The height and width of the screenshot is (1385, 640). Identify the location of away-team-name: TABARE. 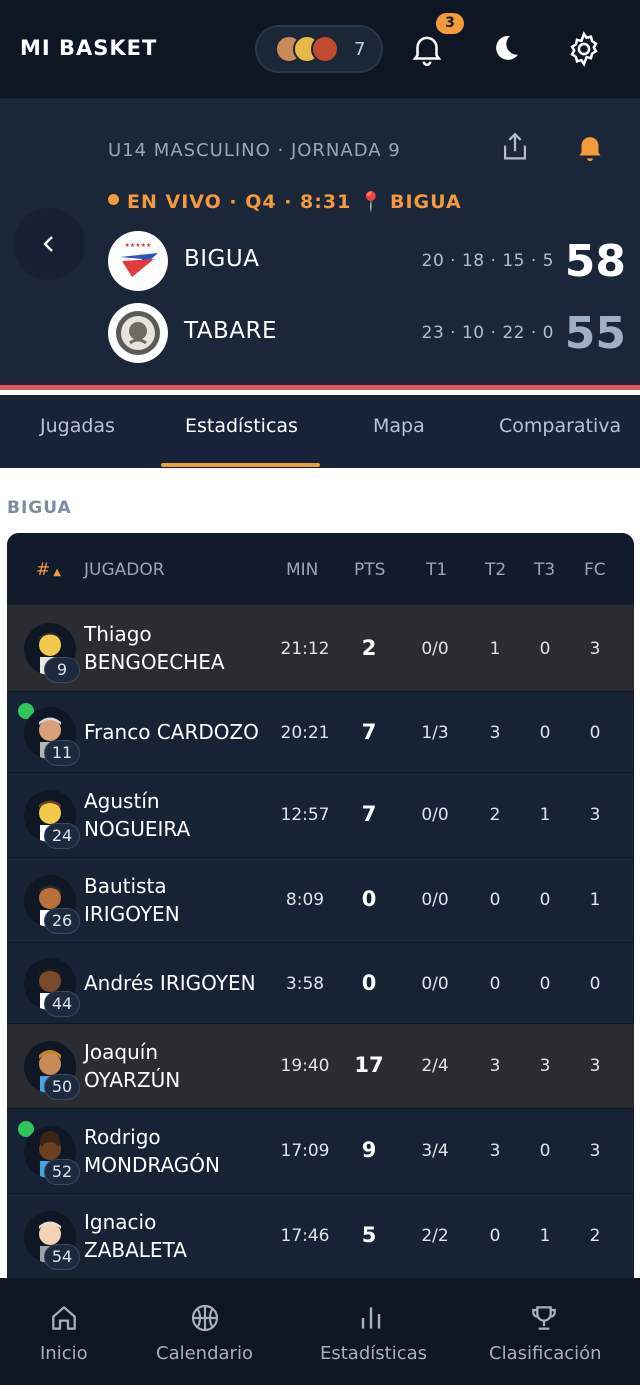
(231, 331).